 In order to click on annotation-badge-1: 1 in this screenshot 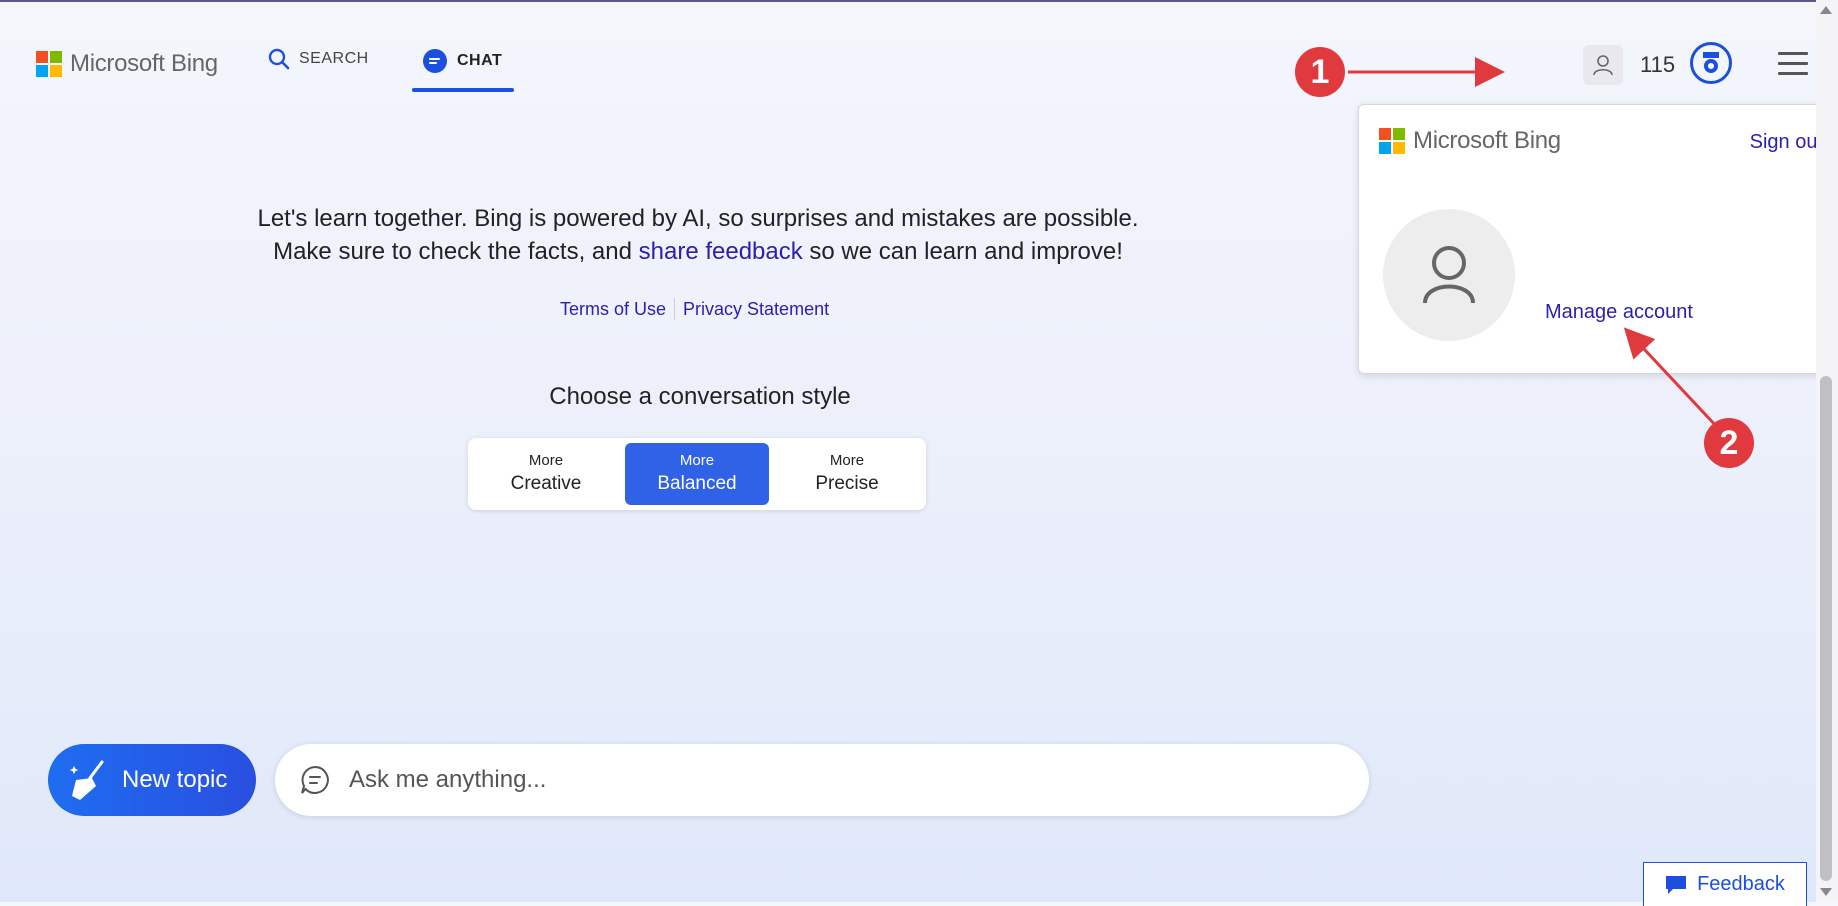, I will do `click(1320, 72)`.